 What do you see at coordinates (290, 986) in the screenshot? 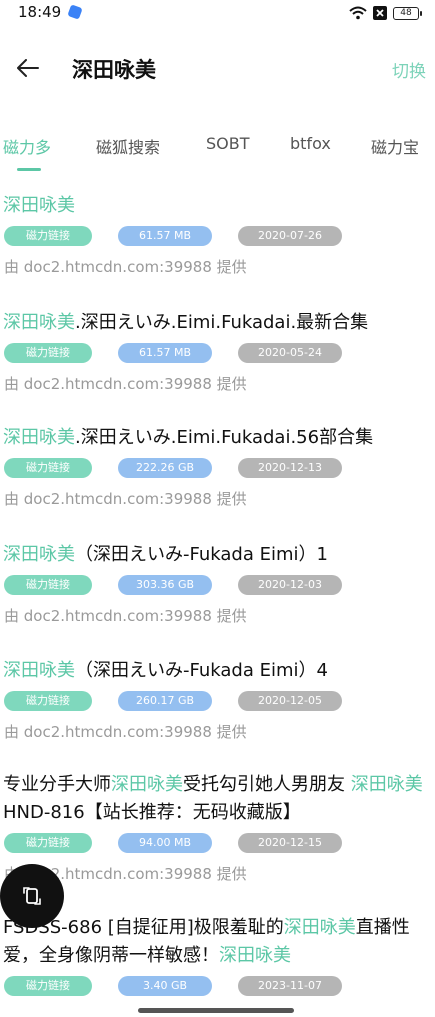
I see `date-badge: 2023-11-07` at bounding box center [290, 986].